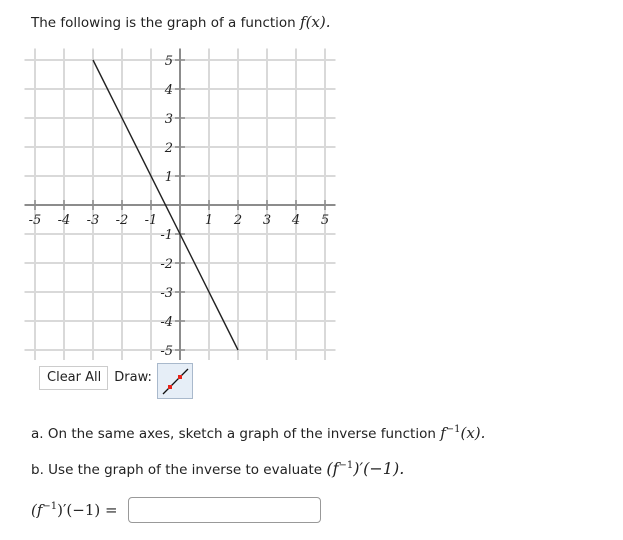  I want to click on x-tick-label: 3, so click(267, 220).